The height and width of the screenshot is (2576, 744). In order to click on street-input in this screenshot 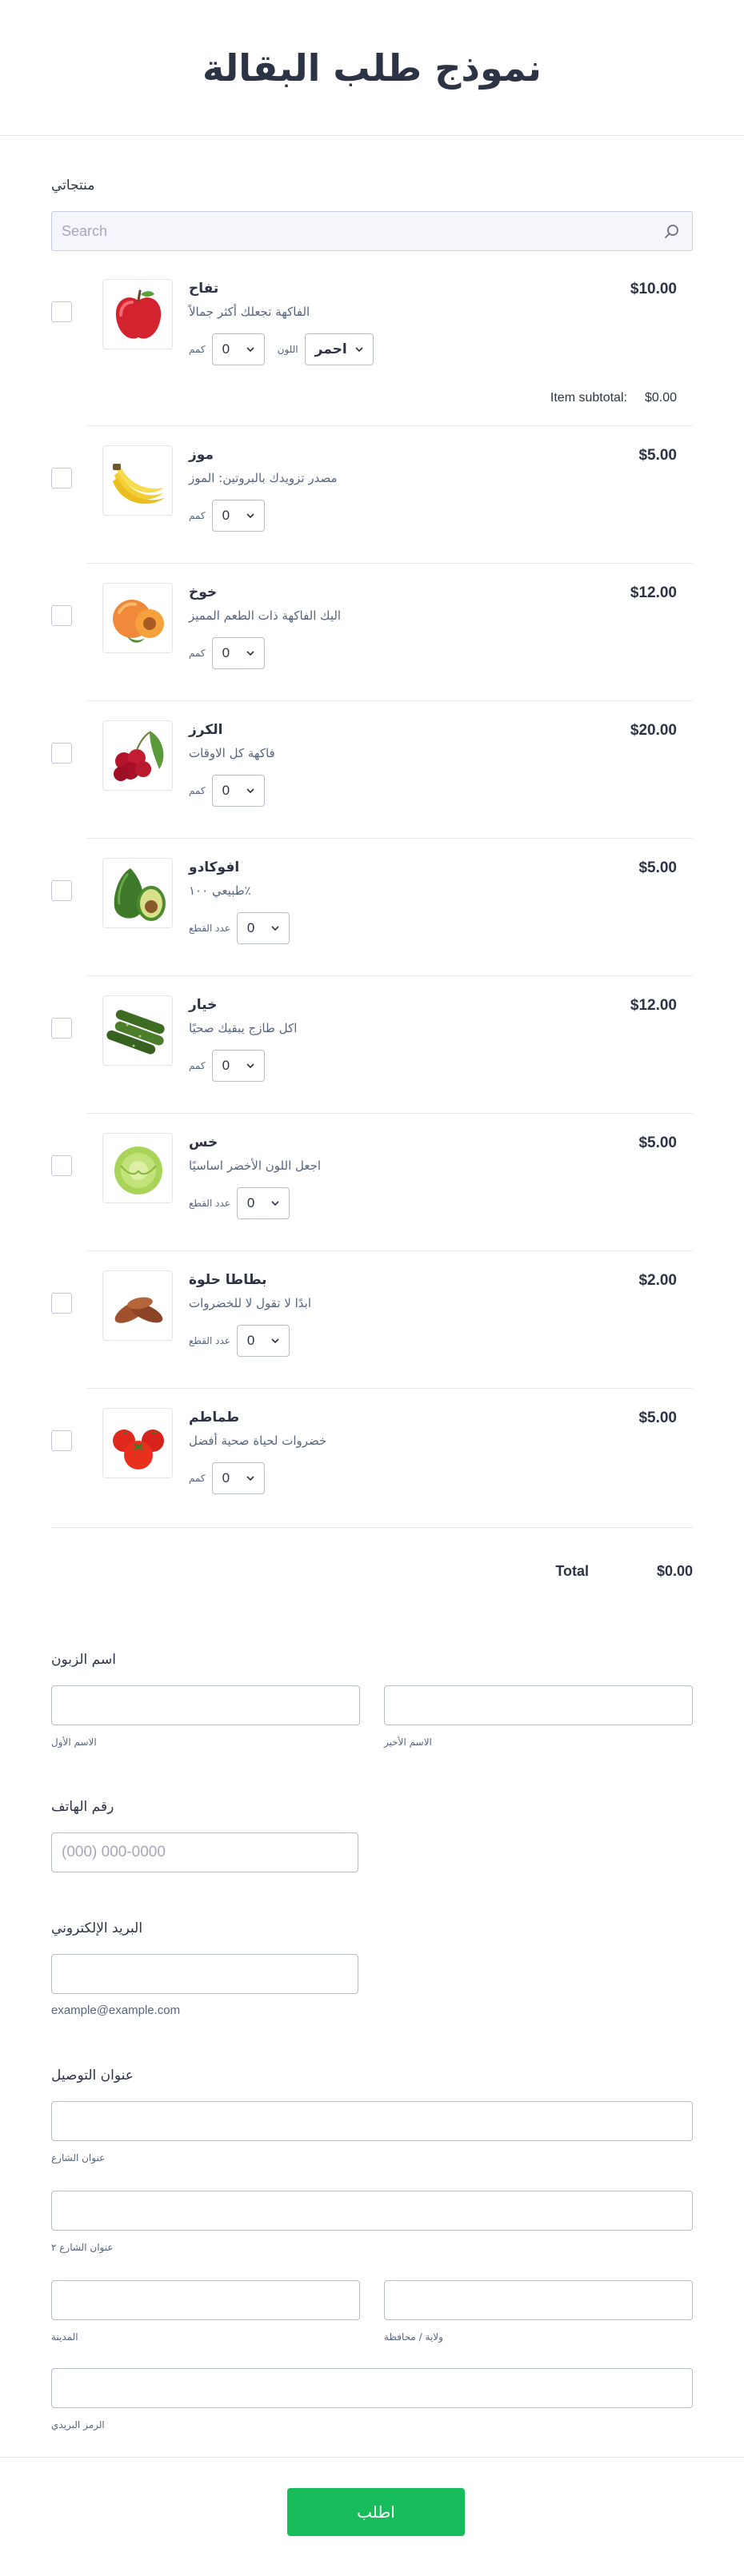, I will do `click(372, 2121)`.